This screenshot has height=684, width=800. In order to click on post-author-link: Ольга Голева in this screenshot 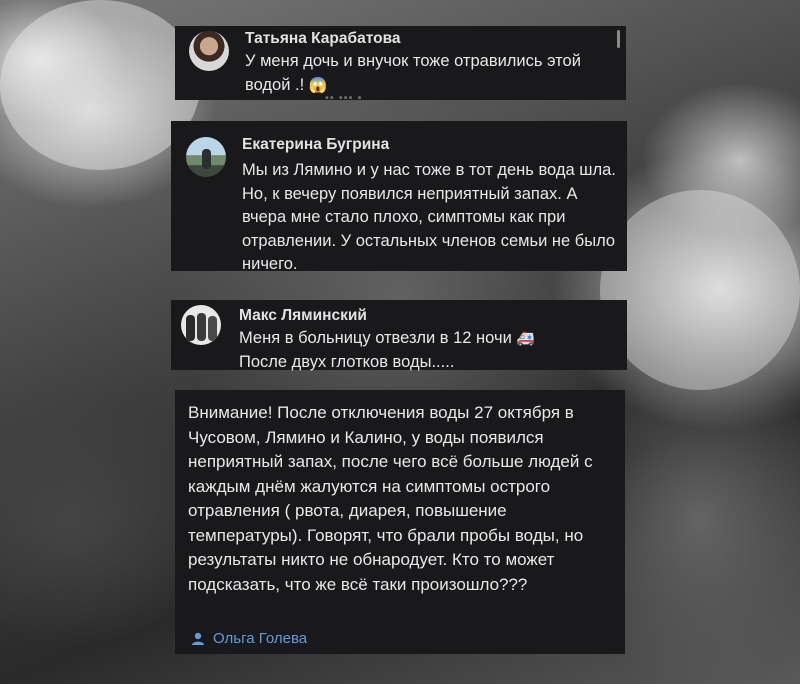, I will do `click(249, 638)`.